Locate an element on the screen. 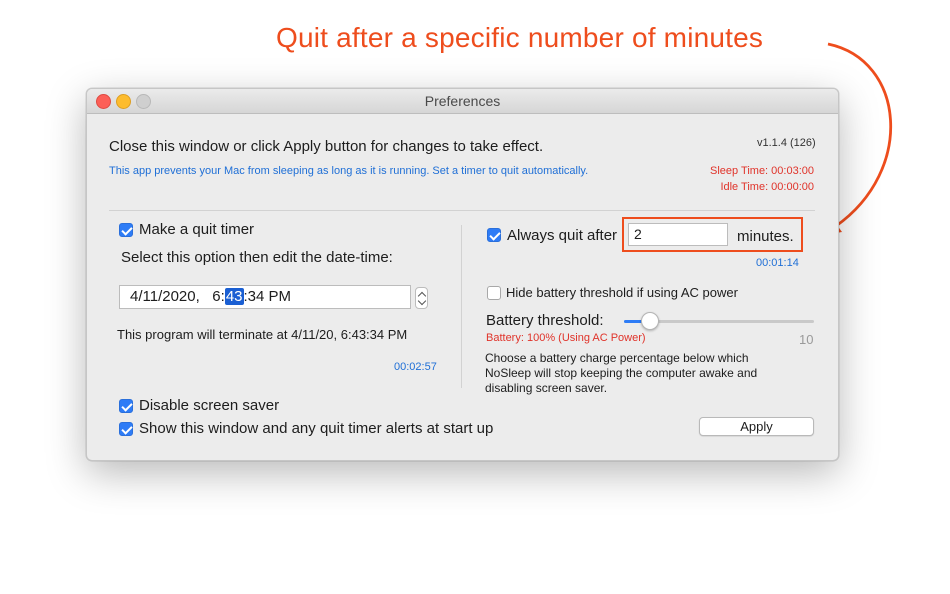  idle-time: Idle Time: 00:00:00 is located at coordinates (767, 187).